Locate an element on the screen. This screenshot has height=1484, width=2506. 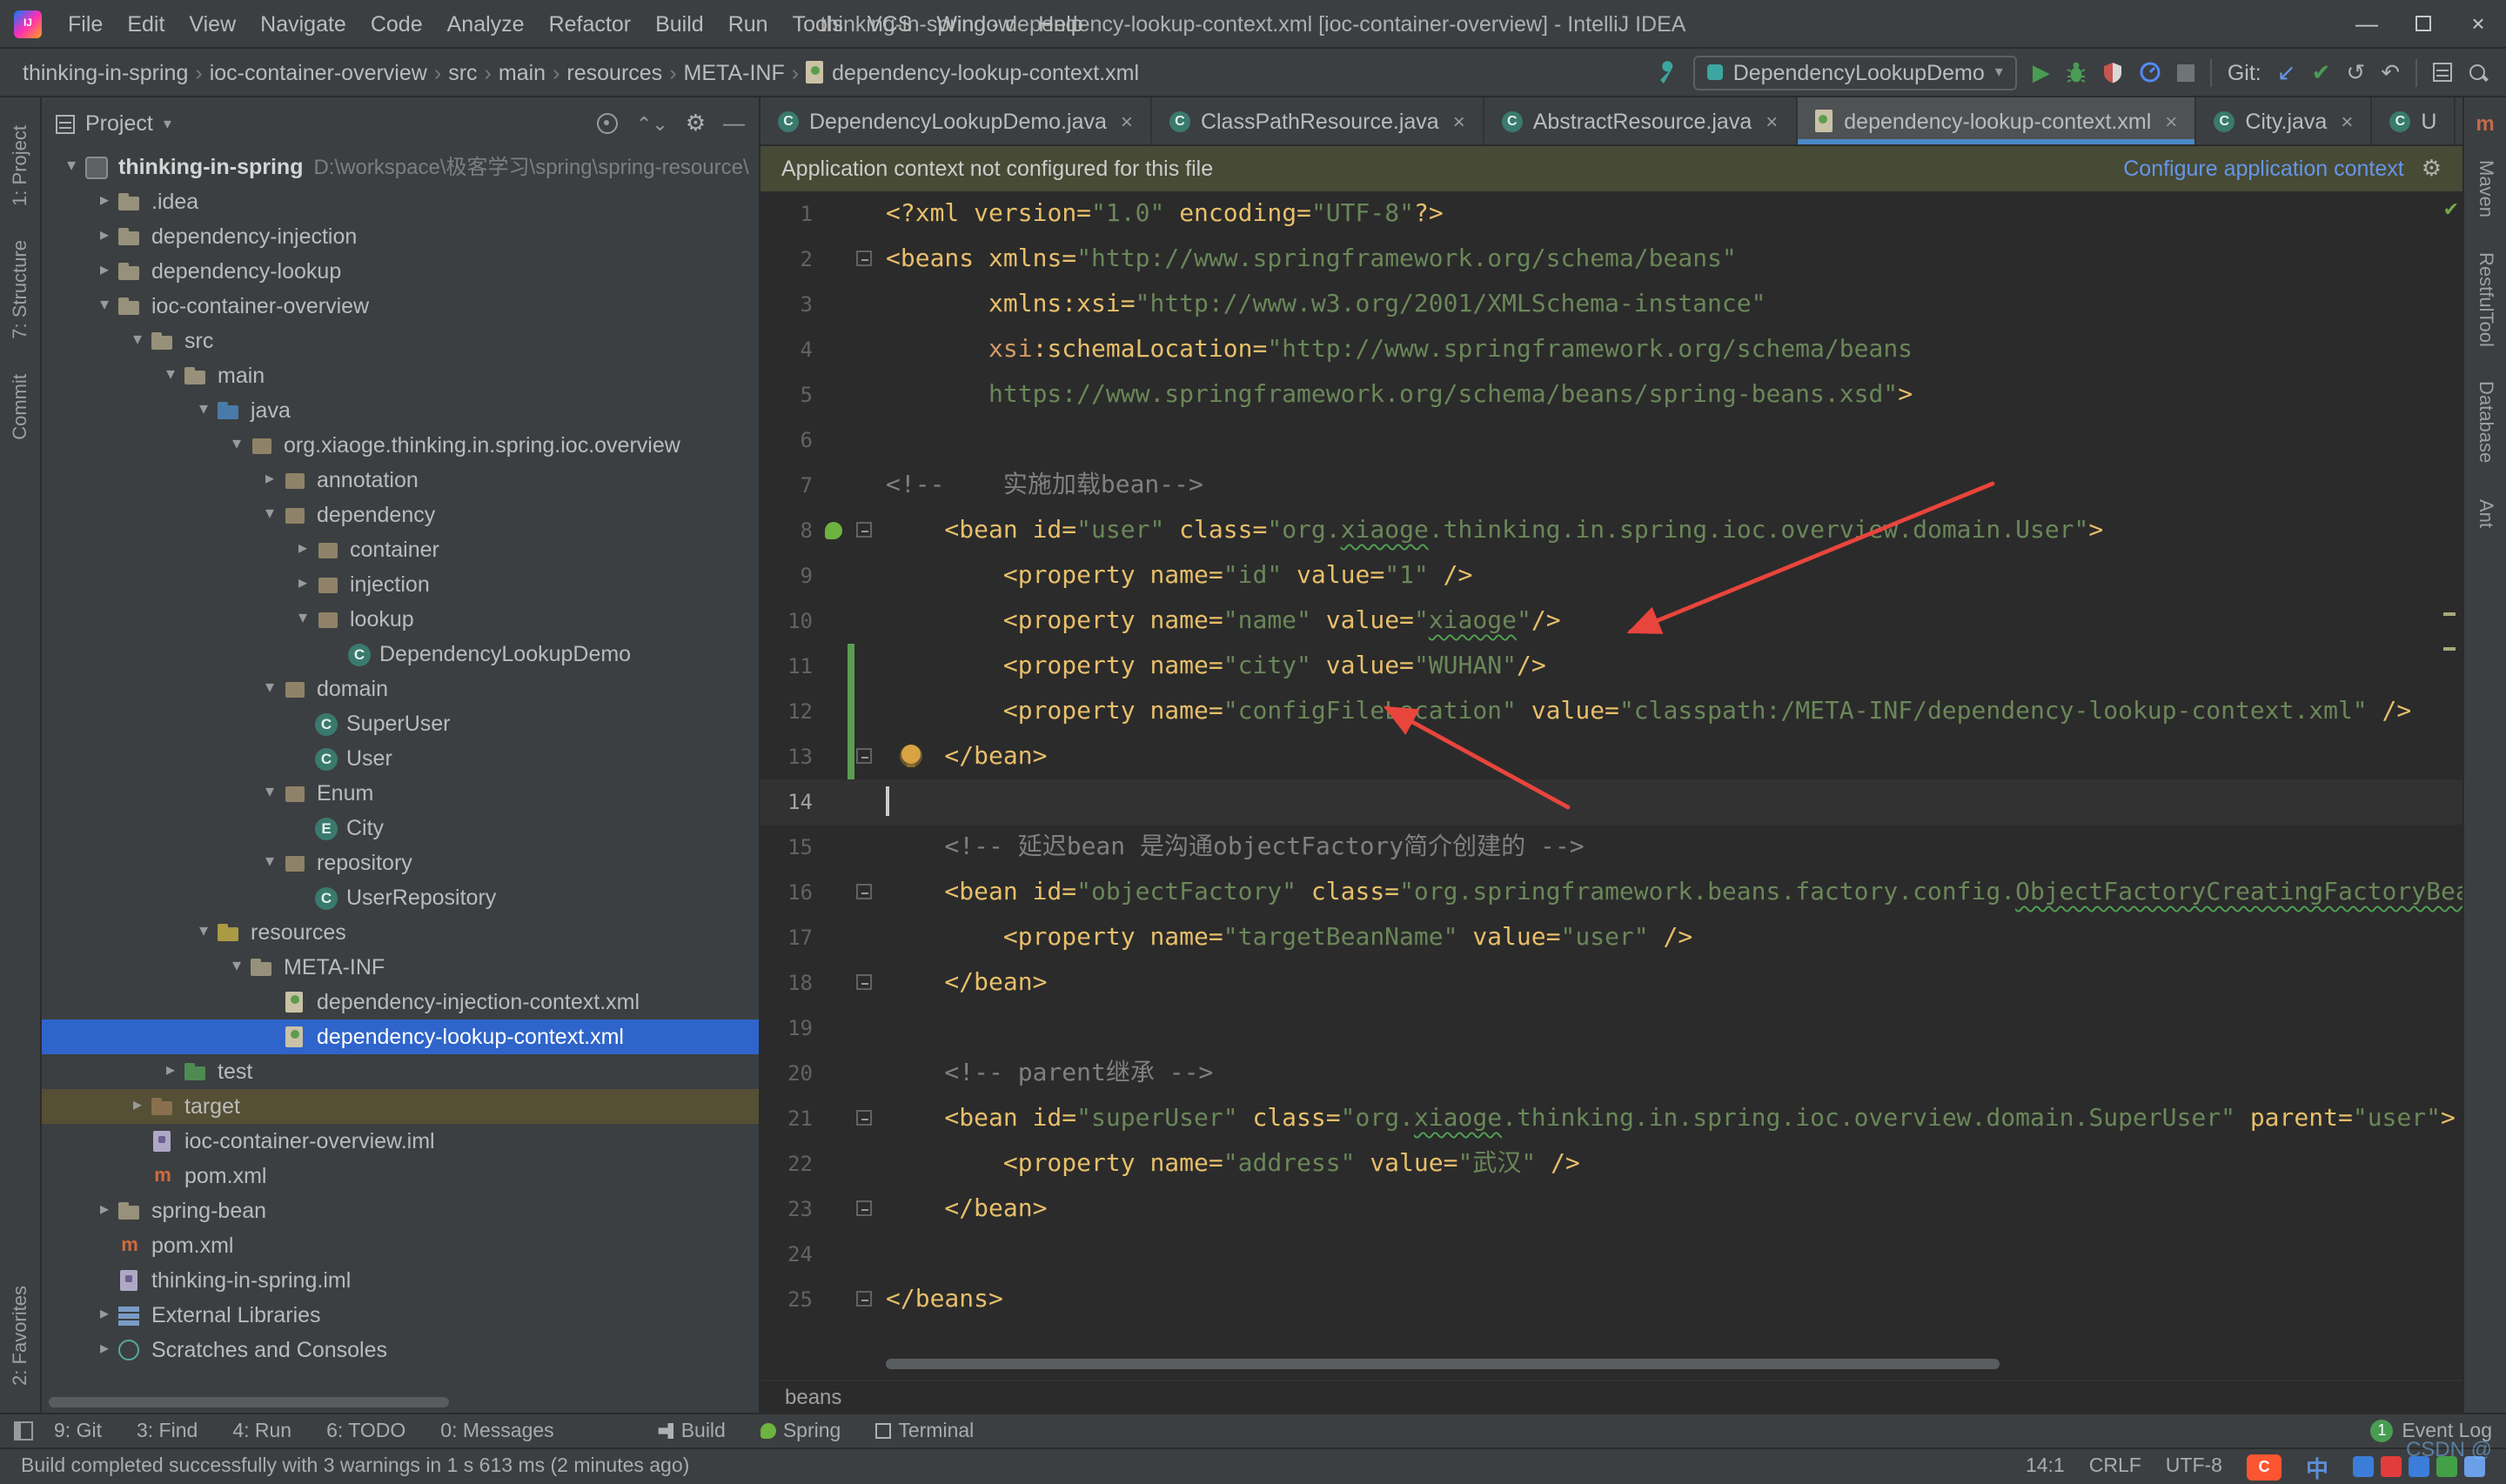
encoding-indicator: UTF-8 is located at coordinates (2194, 1466).